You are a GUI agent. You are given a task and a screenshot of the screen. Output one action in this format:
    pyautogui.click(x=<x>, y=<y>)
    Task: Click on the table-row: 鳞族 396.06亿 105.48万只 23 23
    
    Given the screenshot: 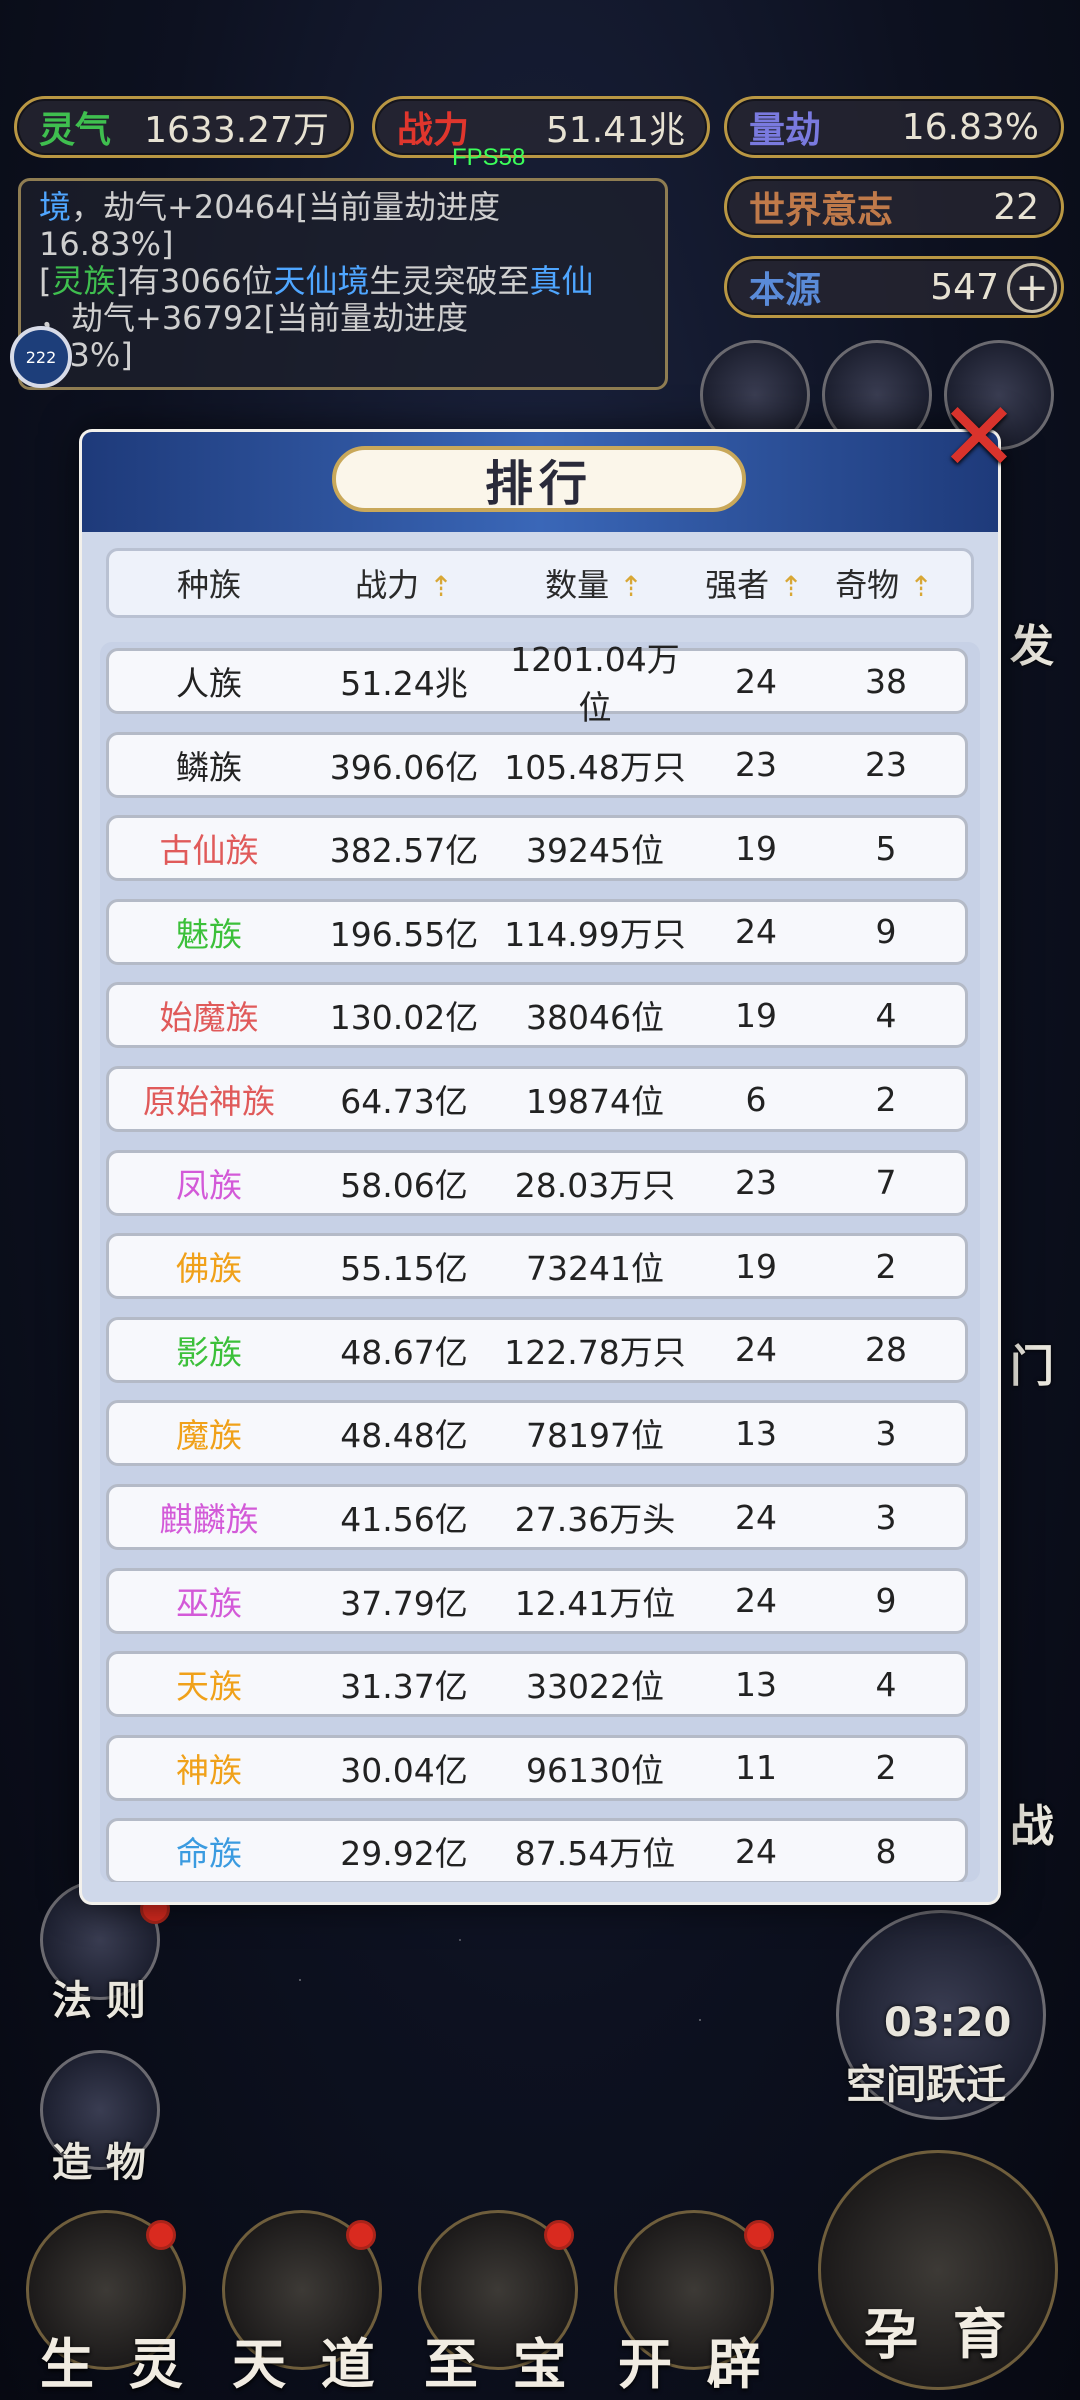 What is the action you would take?
    pyautogui.click(x=537, y=764)
    